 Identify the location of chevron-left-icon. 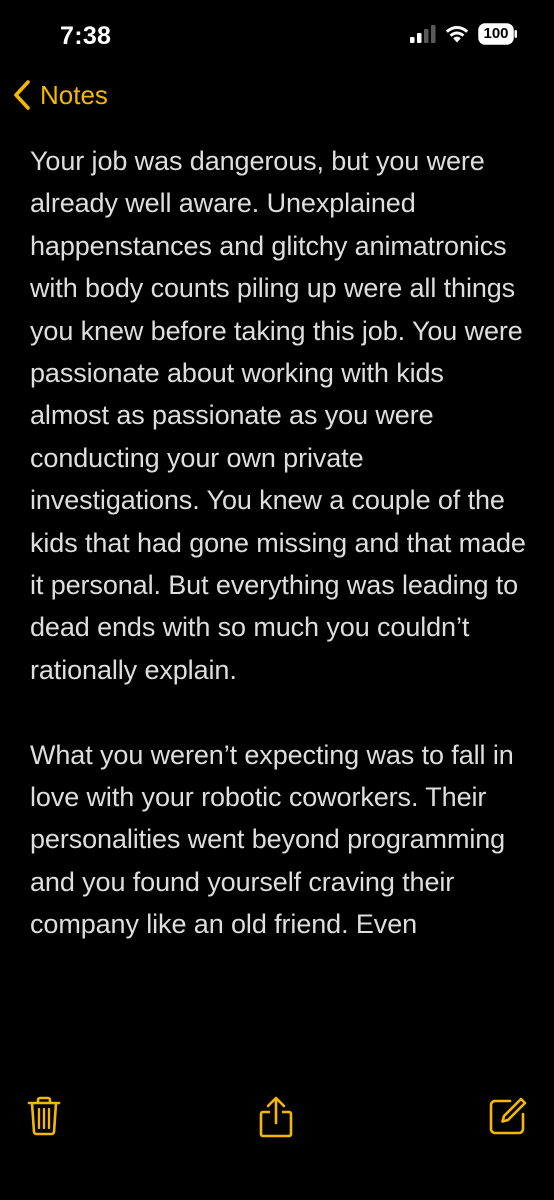
(22, 95).